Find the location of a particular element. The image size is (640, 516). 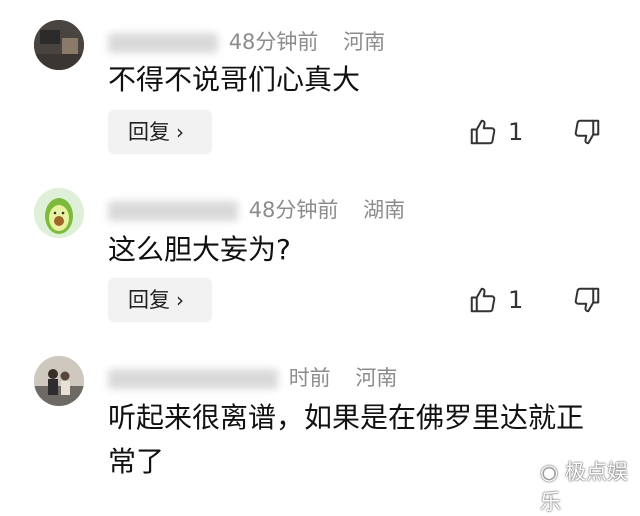

watermark: ◉ 极点娱乐 is located at coordinates (590, 486).